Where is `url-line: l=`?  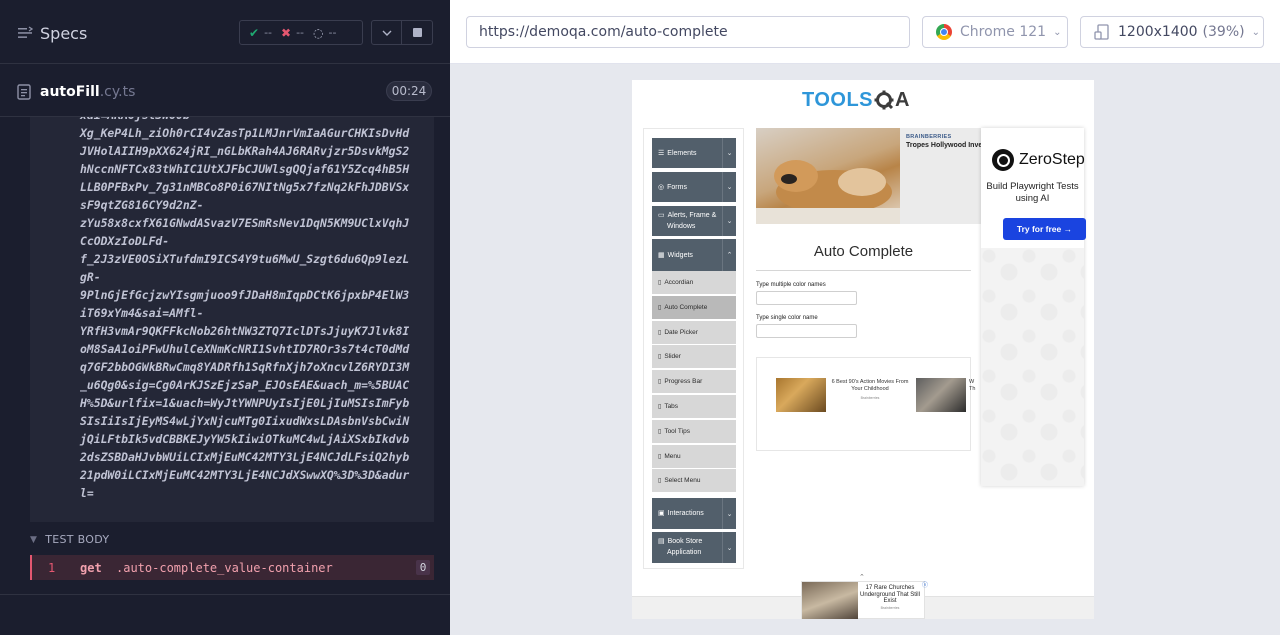
url-line: l= is located at coordinates (87, 493).